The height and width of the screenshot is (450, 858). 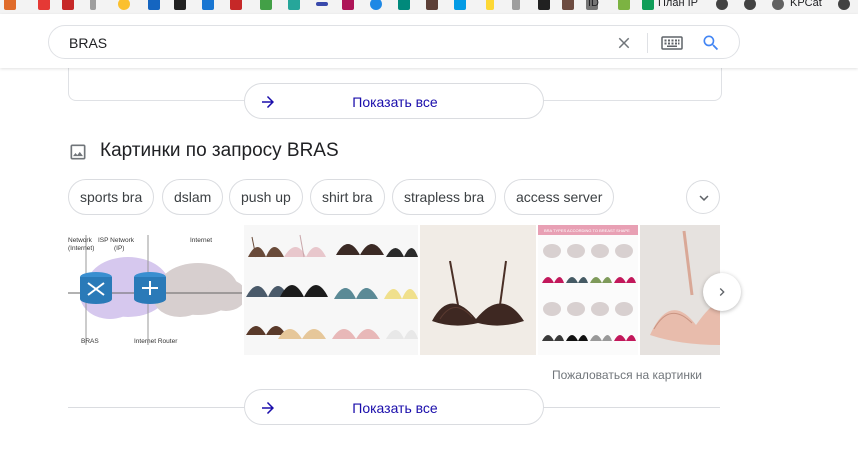 What do you see at coordinates (624, 43) in the screenshot?
I see `close-icon` at bounding box center [624, 43].